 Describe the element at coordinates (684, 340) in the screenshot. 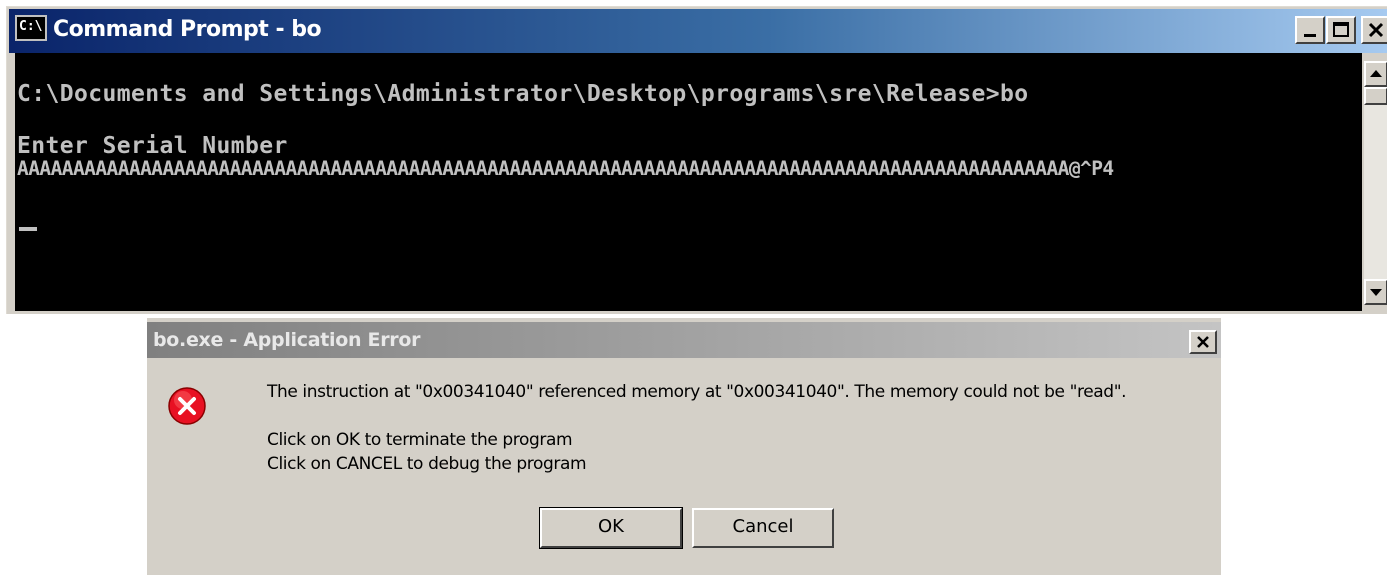

I see `dialog-titlebar: bo.exe - Application Error` at that location.